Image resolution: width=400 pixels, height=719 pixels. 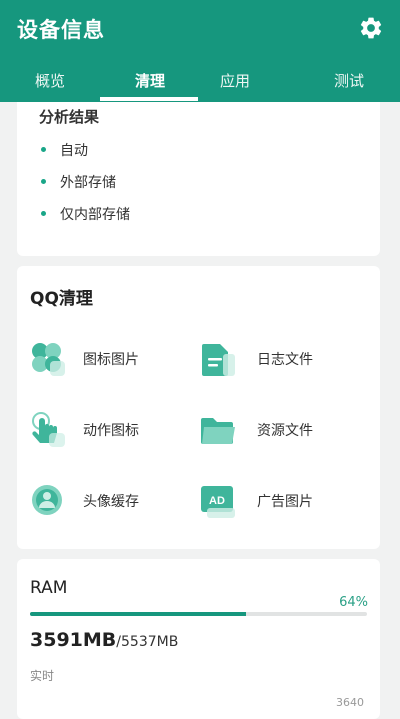 I want to click on qq-item-action-icons: 动作图标, so click(x=114, y=431).